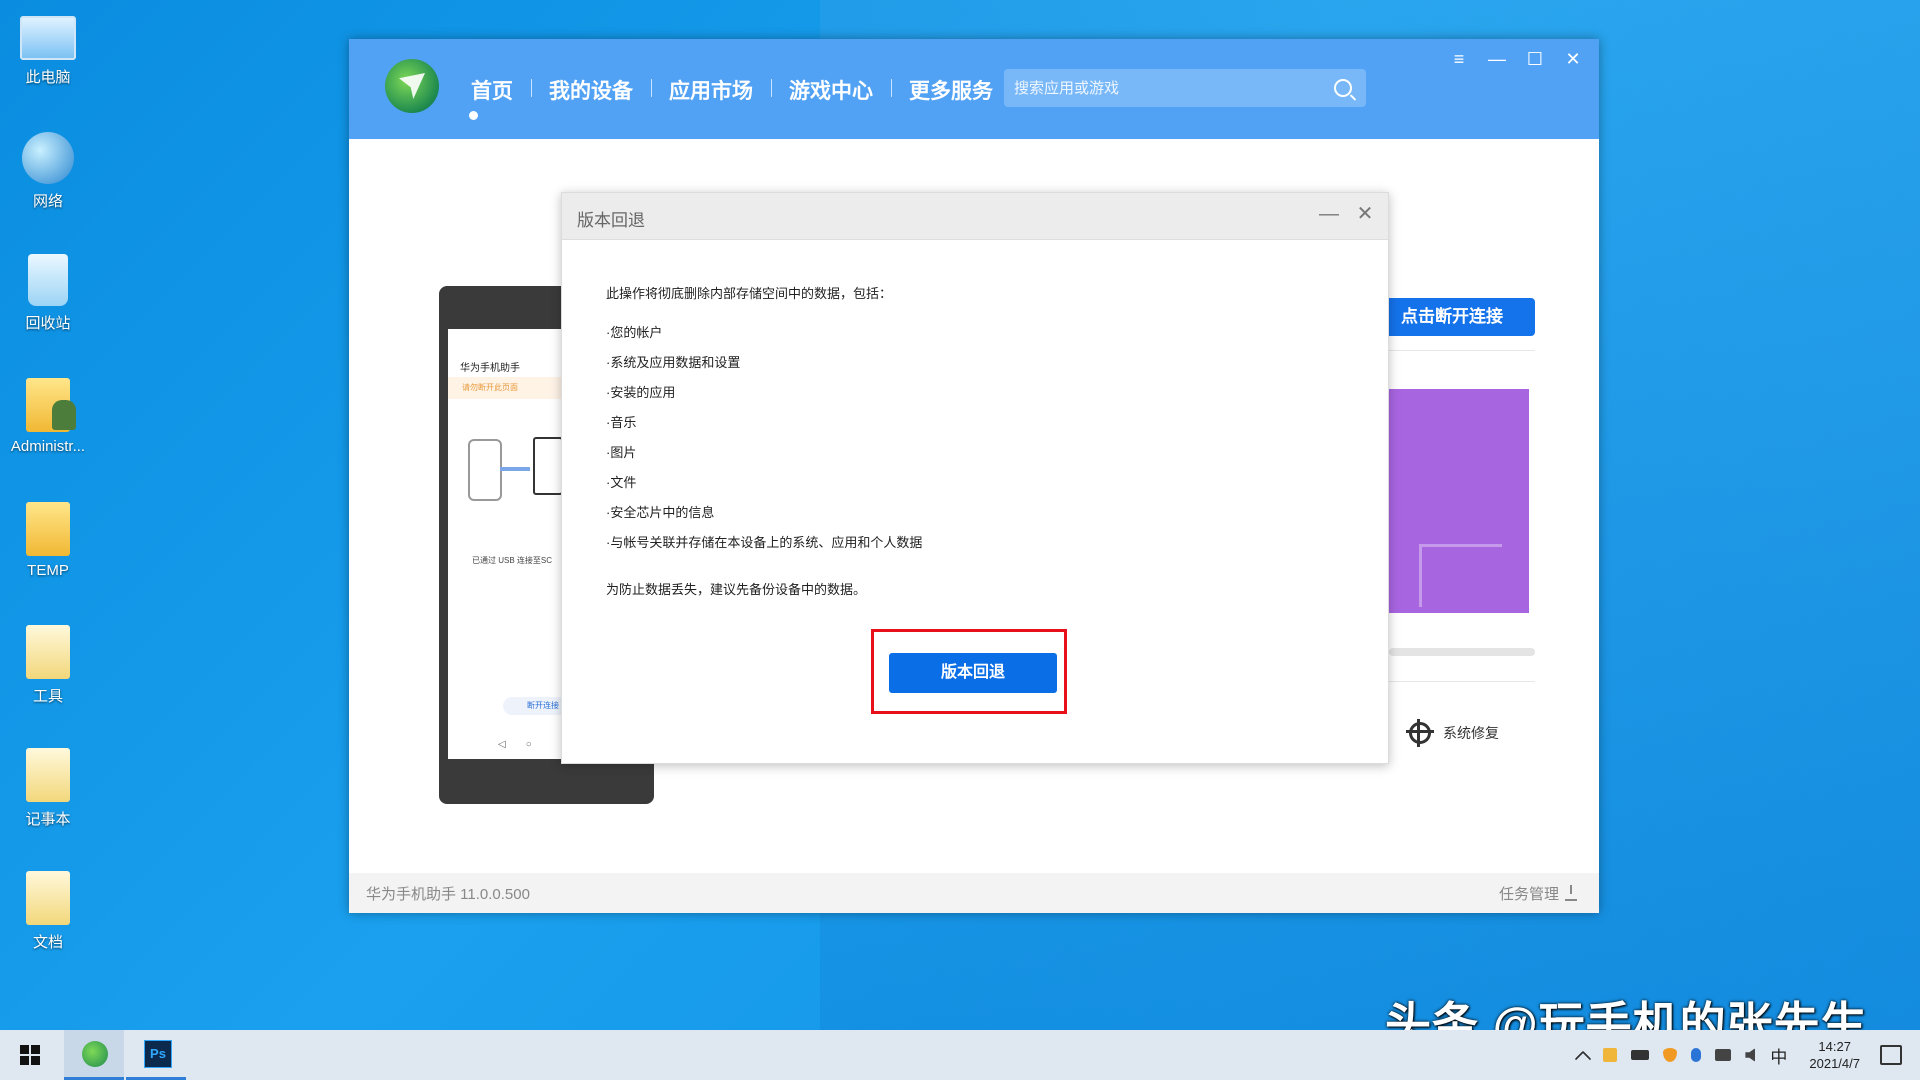 The image size is (1920, 1080). I want to click on window-controls: ≡ — ☐ ✕, so click(1516, 59).